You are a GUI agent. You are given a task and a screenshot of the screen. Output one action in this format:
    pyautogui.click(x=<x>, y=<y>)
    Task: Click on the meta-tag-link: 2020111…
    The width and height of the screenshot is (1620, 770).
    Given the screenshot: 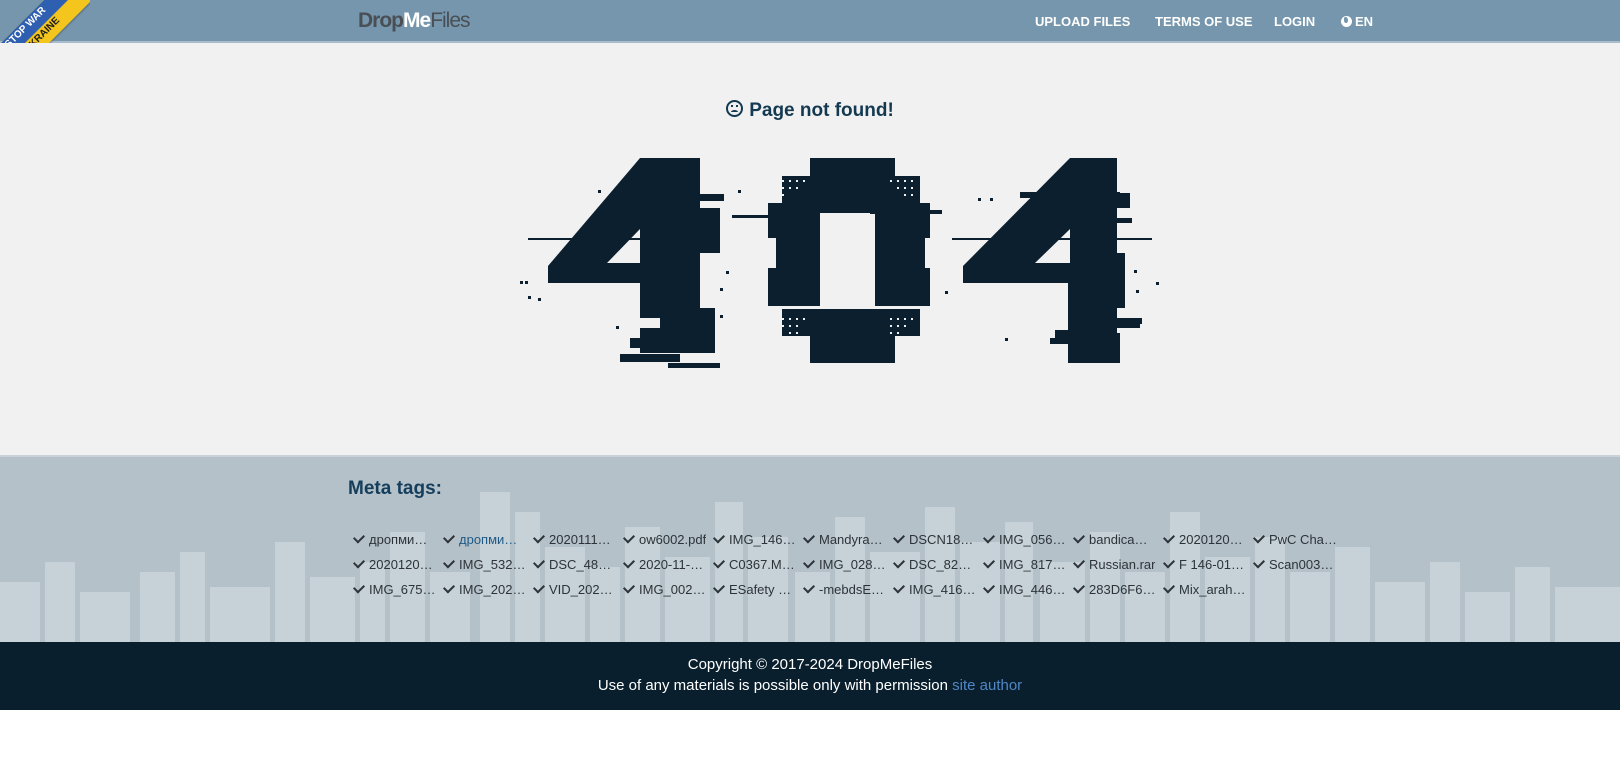 What is the action you would take?
    pyautogui.click(x=576, y=539)
    